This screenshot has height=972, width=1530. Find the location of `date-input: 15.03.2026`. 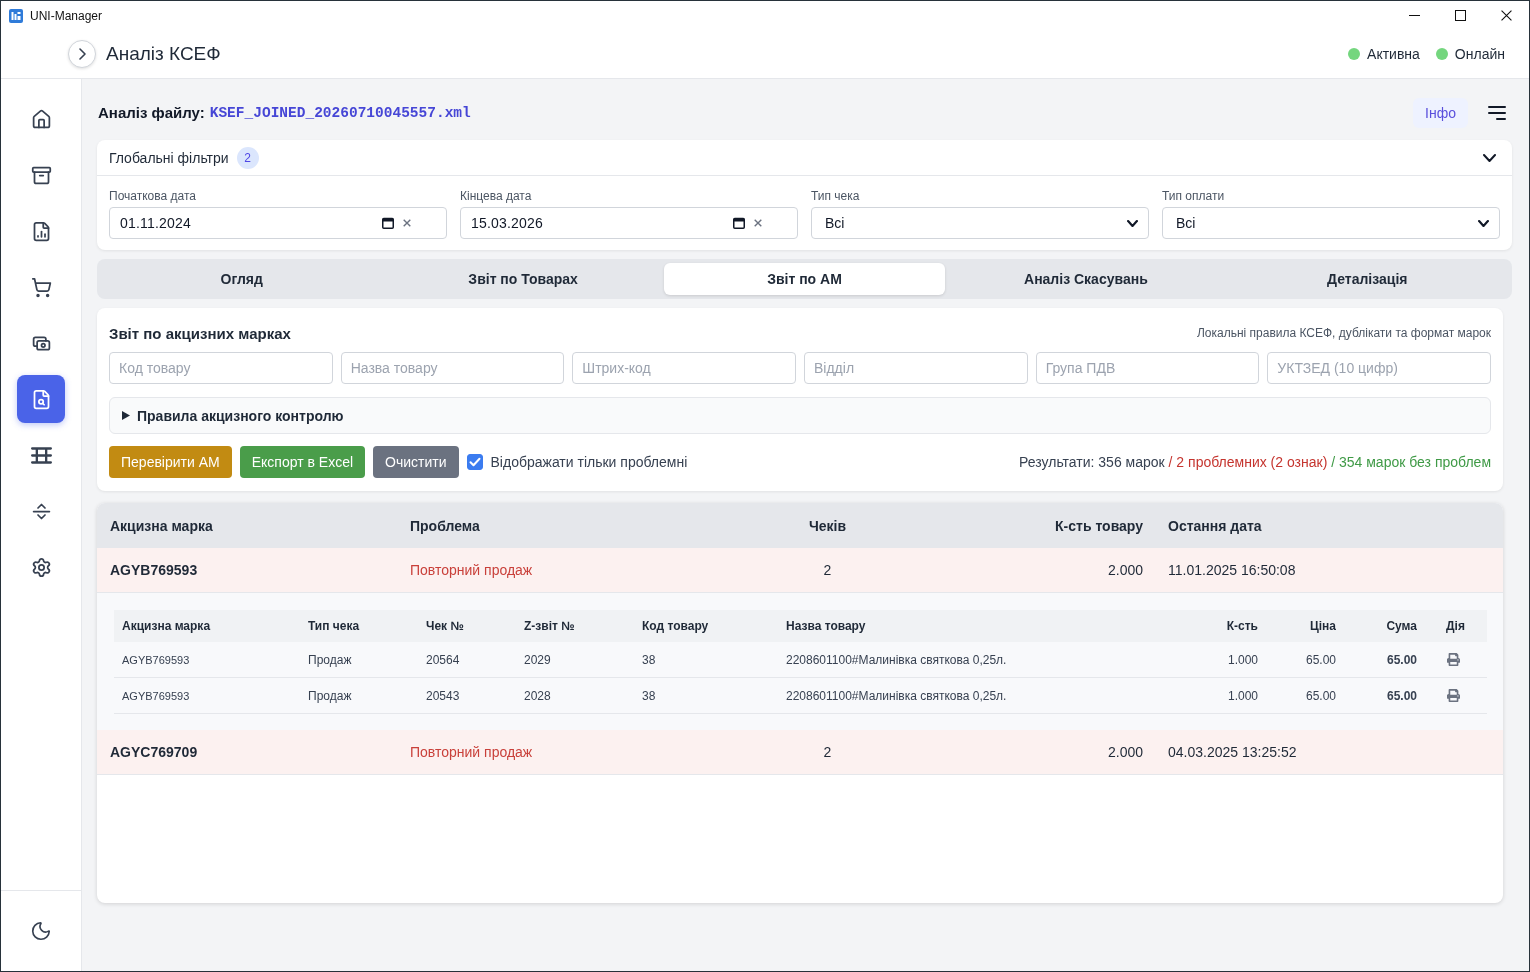

date-input: 15.03.2026 is located at coordinates (629, 223).